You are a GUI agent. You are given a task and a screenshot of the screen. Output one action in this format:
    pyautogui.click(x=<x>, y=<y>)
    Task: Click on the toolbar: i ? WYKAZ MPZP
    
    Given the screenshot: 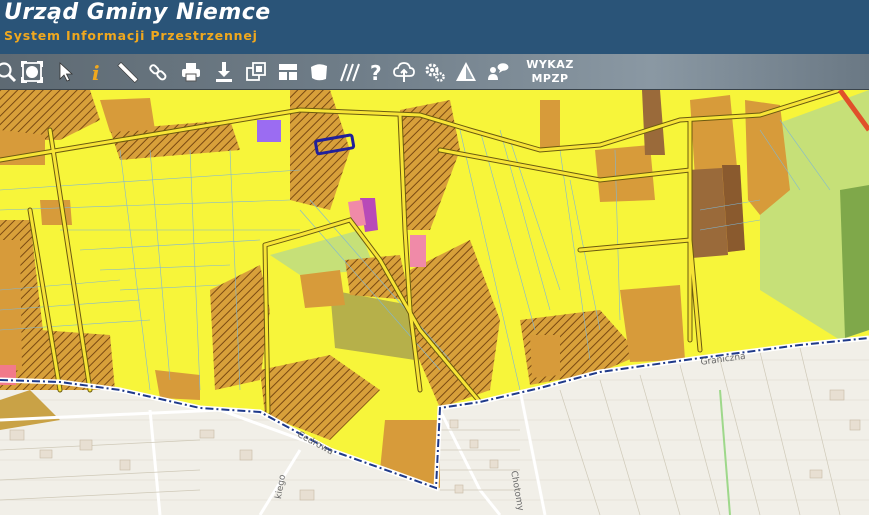 What is the action you would take?
    pyautogui.click(x=434, y=72)
    